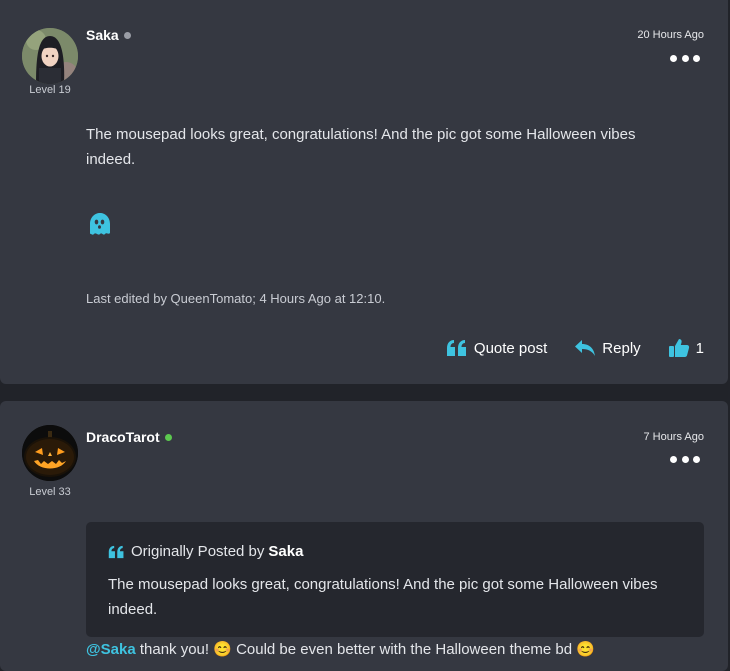 The image size is (730, 671). Describe the element at coordinates (510, 348) in the screenshot. I see `quote-post-label: Quote post` at that location.